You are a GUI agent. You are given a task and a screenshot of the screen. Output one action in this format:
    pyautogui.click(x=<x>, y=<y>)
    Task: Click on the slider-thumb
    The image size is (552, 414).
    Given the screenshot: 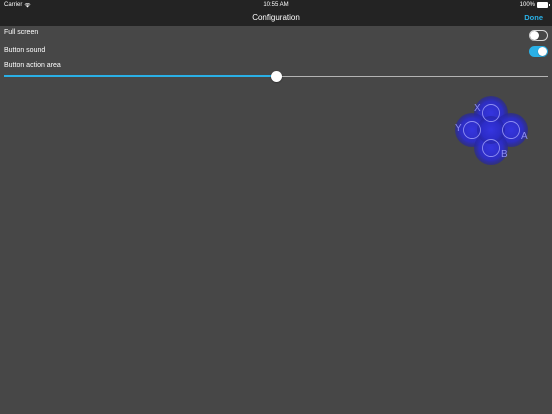 What is the action you would take?
    pyautogui.click(x=276, y=76)
    